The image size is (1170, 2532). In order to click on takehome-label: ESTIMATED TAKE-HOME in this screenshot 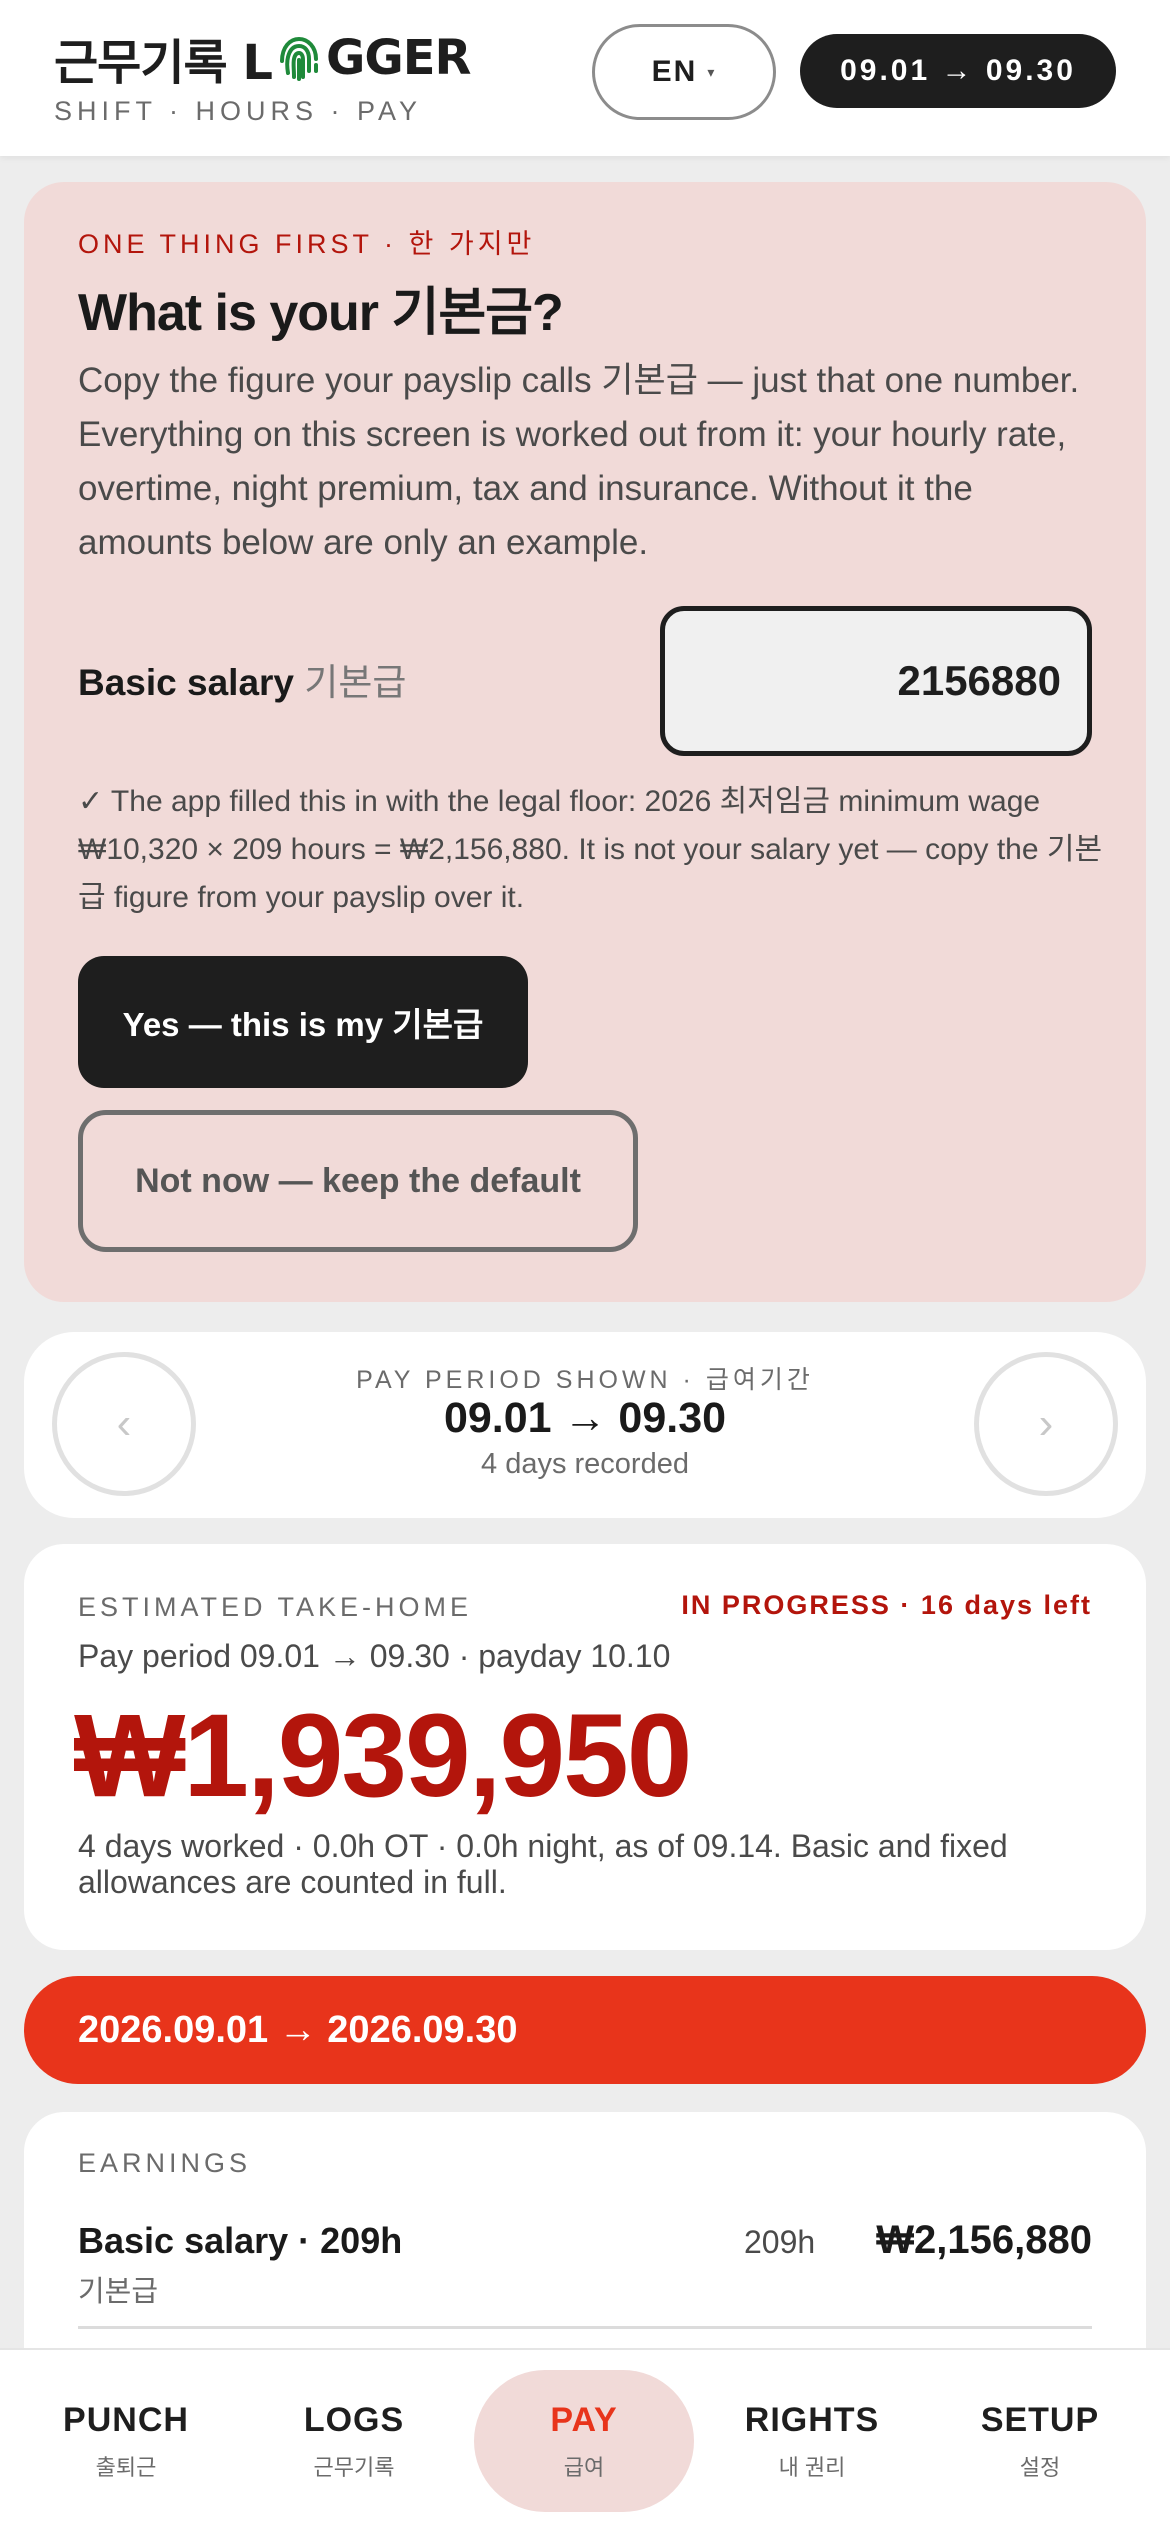, I will do `click(275, 1607)`.